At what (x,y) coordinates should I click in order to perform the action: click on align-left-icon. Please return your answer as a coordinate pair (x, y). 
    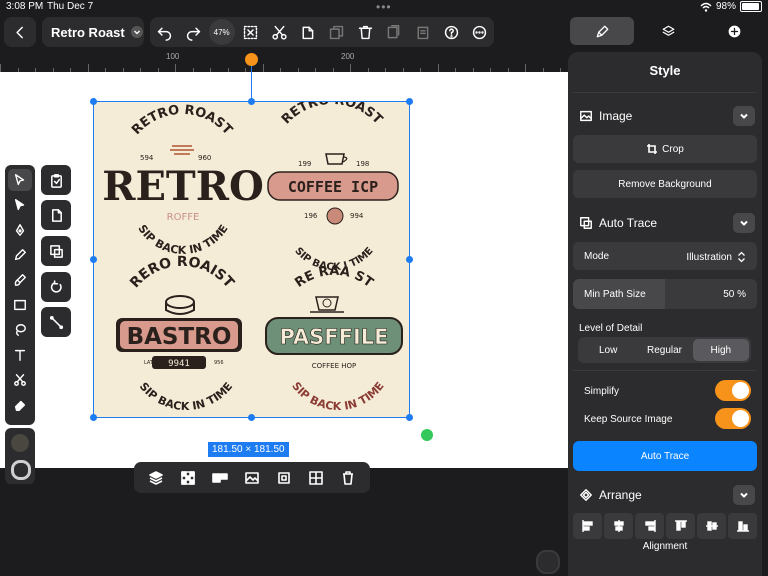
    Looking at the image, I should click on (587, 526).